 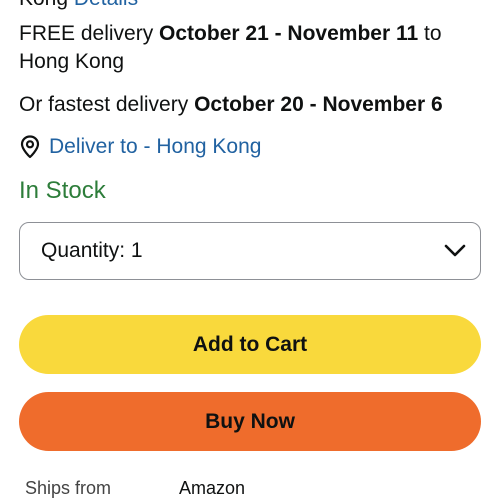 I want to click on free-delivery-prefix: FREE delivery, so click(x=86, y=33).